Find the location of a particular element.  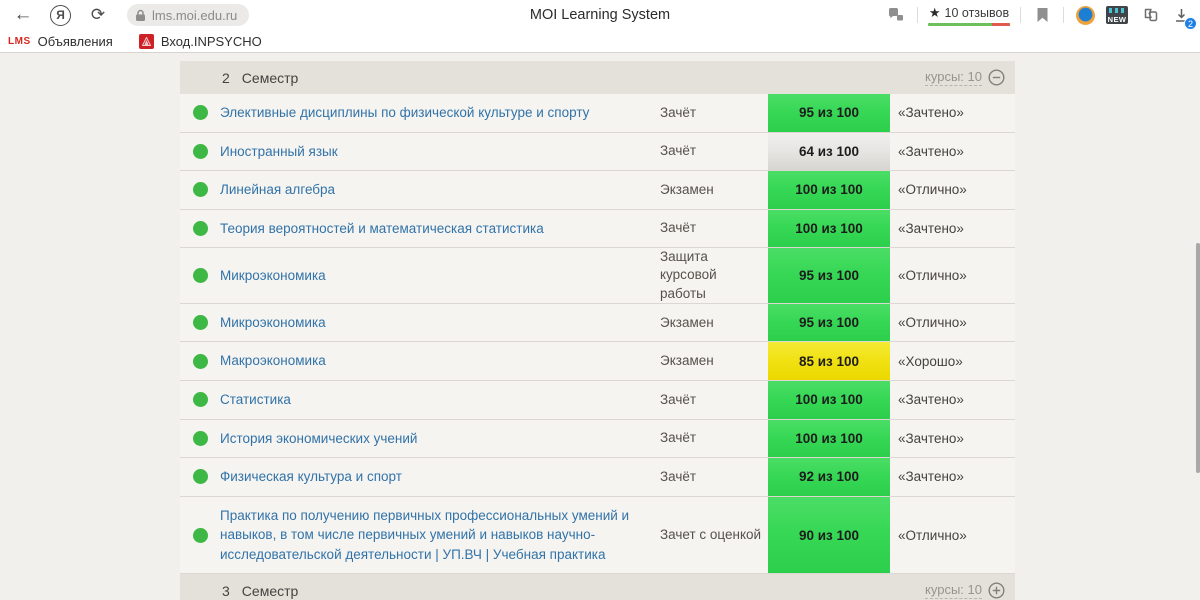

new-movies-icon: NEW is located at coordinates (1117, 15).